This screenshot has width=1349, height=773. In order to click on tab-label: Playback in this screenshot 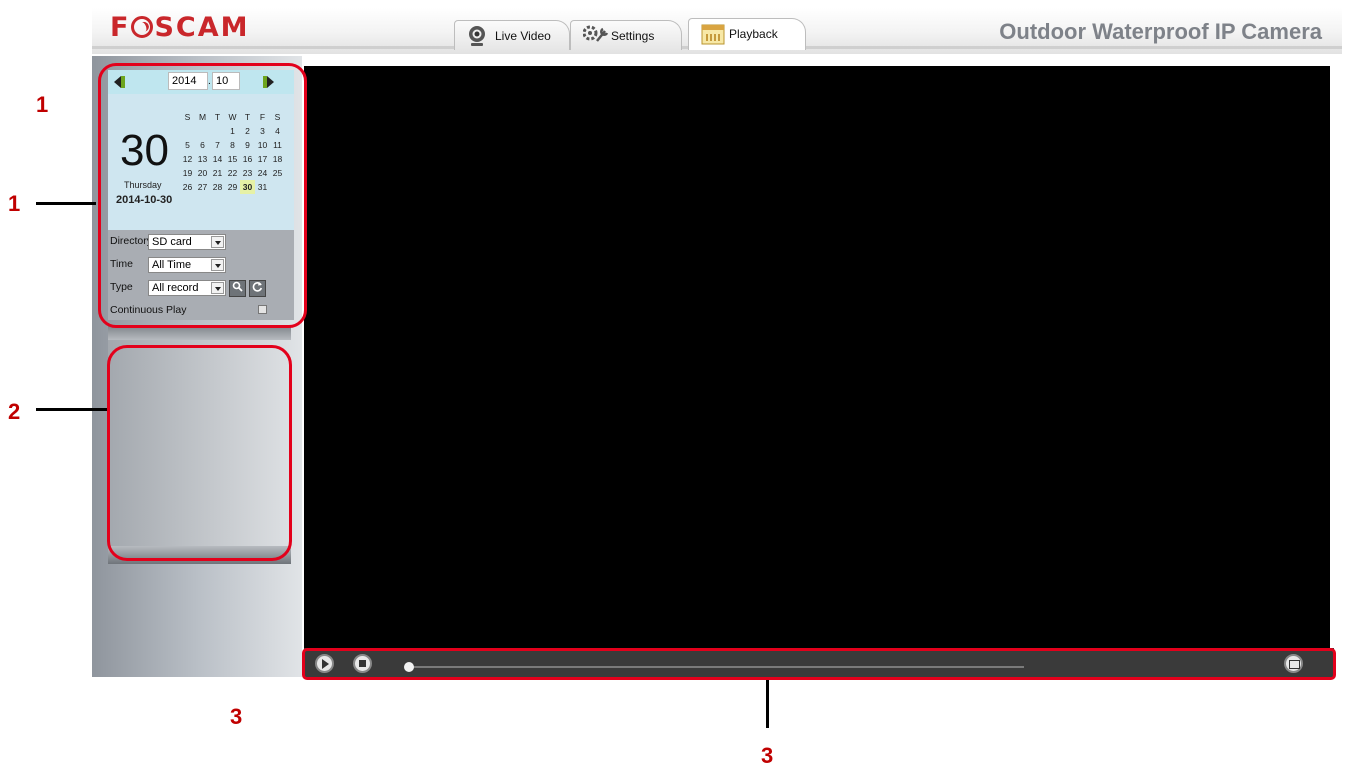, I will do `click(753, 34)`.